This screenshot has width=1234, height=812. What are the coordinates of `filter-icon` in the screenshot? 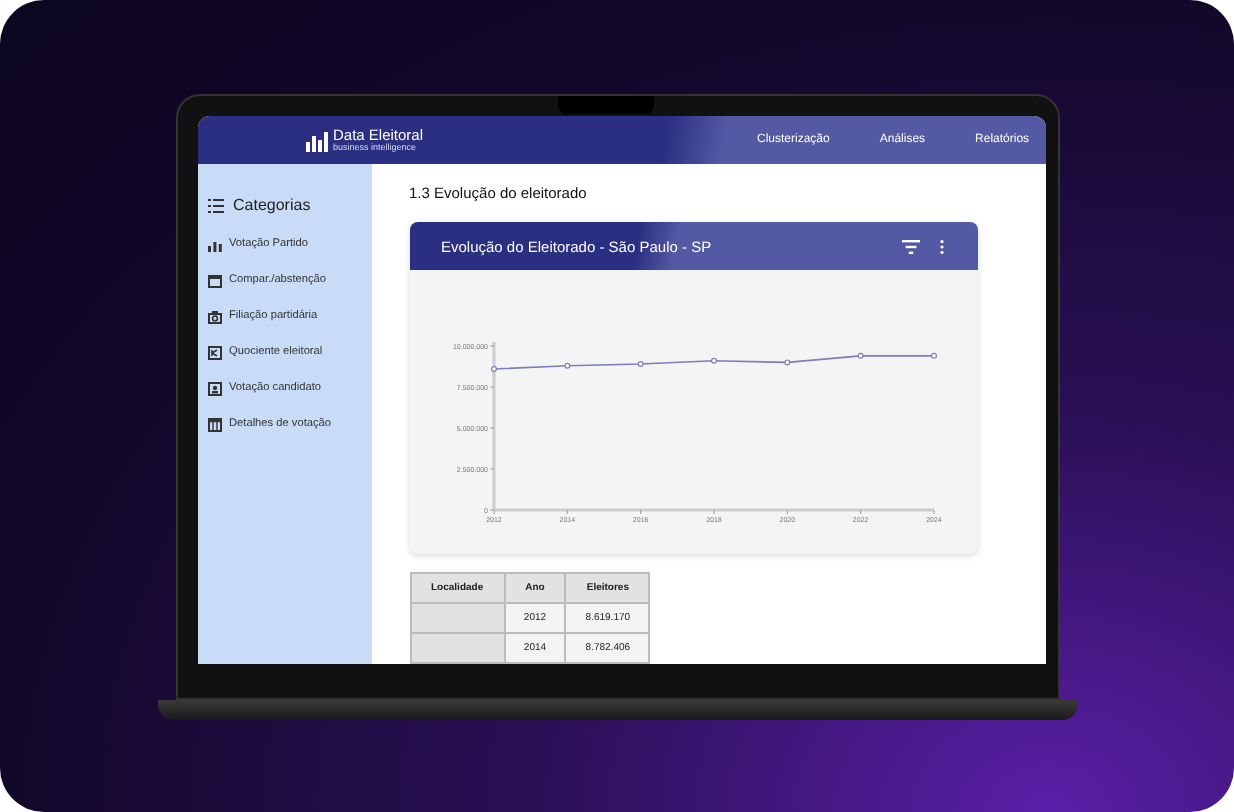 It's located at (910, 246).